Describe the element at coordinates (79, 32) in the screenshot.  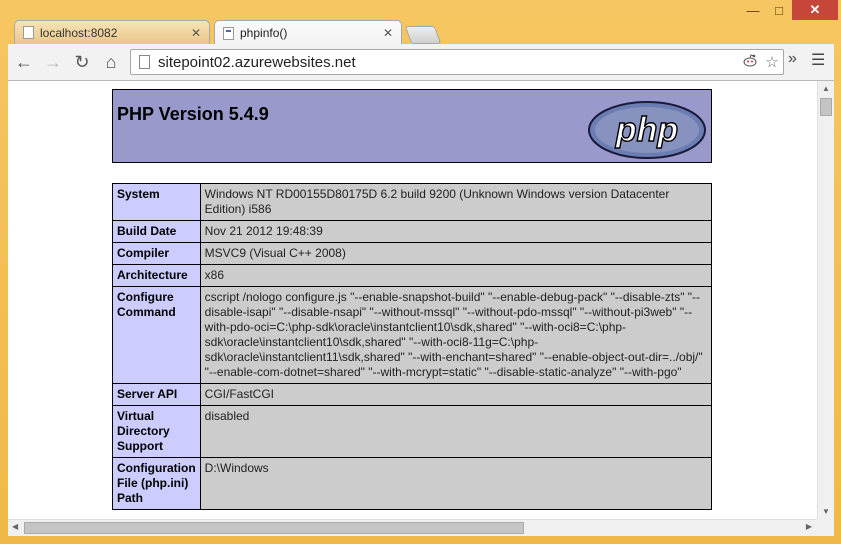
I see `tab-label: localhost:8082` at that location.